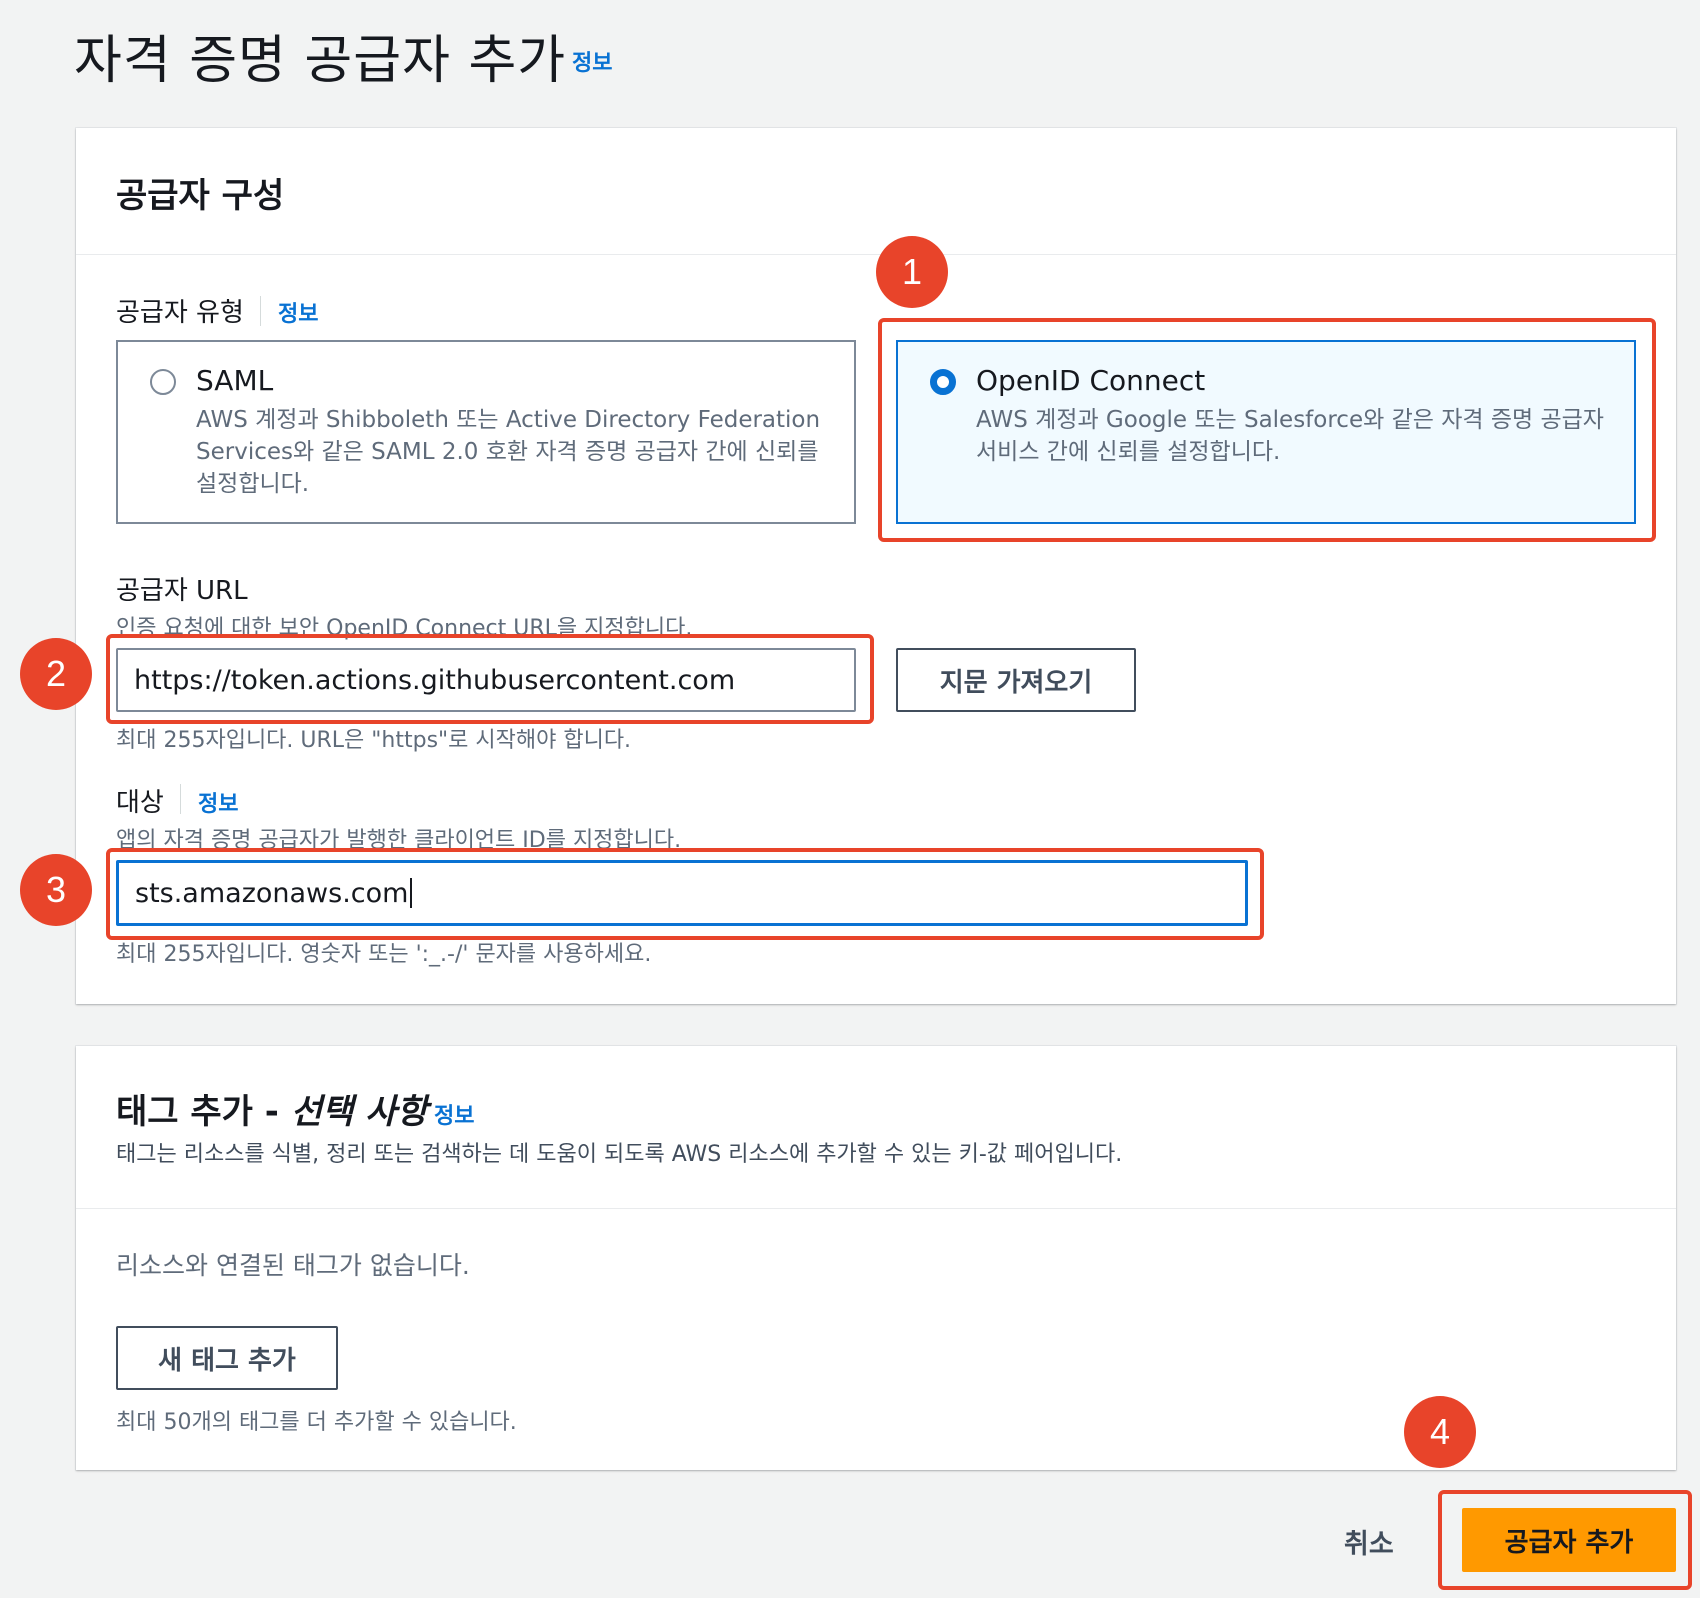  I want to click on text-caret, so click(411, 893).